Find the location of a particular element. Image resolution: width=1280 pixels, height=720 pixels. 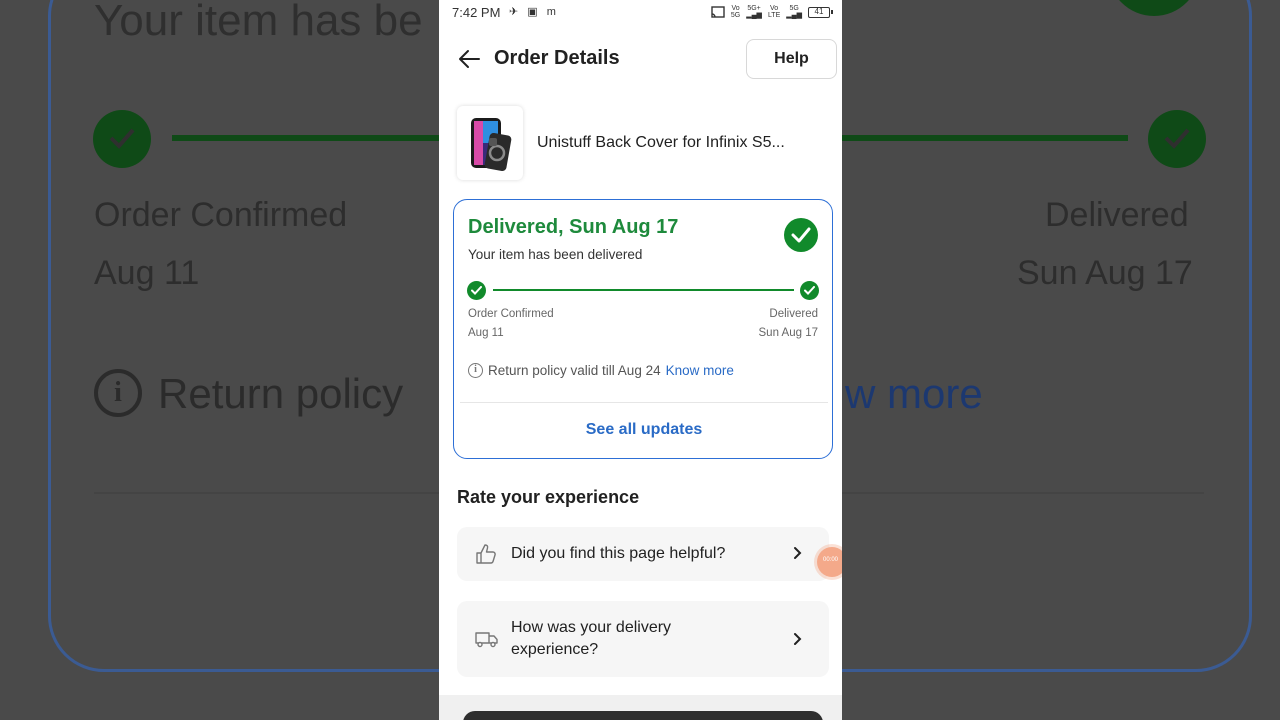

delivery-status-title: Delivered, Sun Aug 17 is located at coordinates (573, 227).